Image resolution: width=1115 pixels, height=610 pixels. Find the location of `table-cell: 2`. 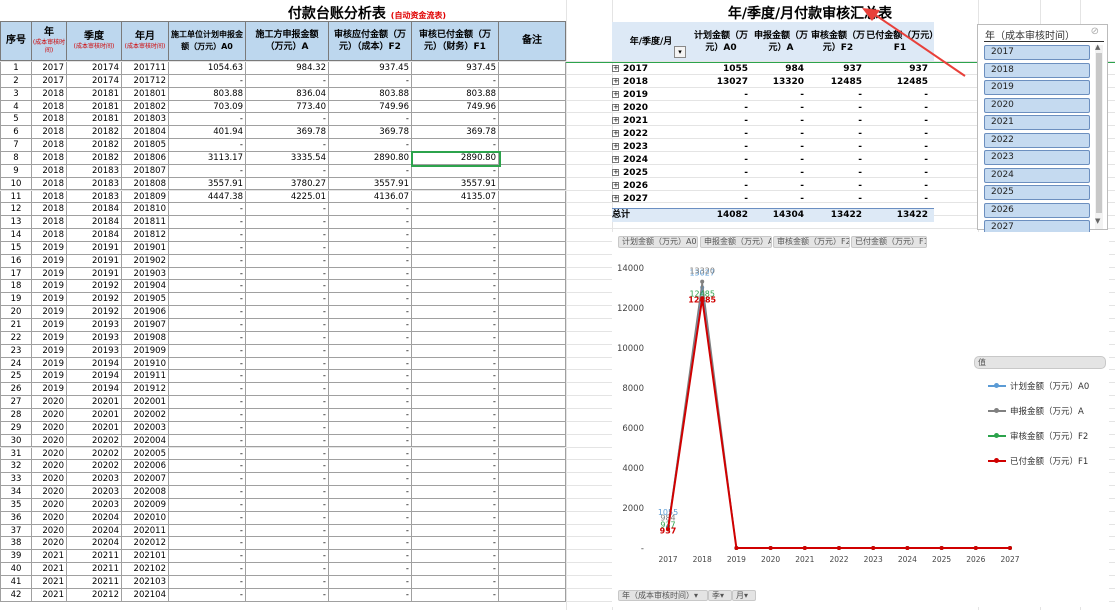

table-cell: 2 is located at coordinates (16, 81).